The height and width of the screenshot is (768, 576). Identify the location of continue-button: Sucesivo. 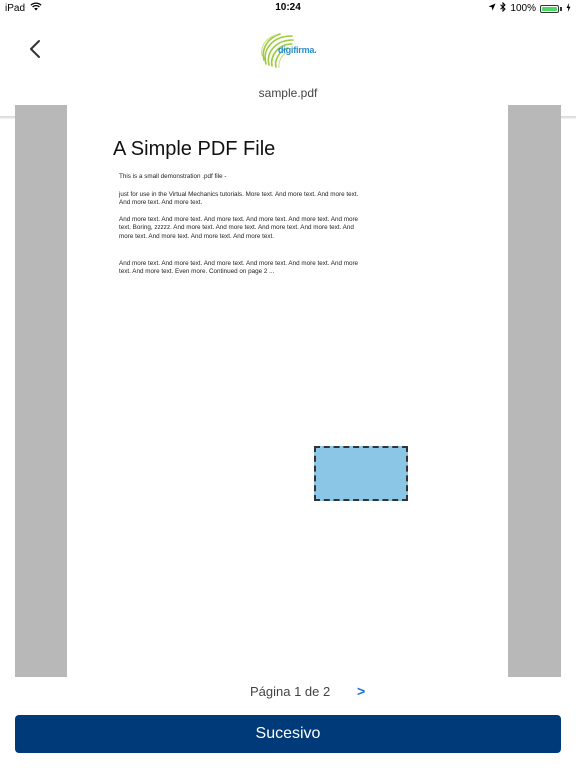
(288, 734).